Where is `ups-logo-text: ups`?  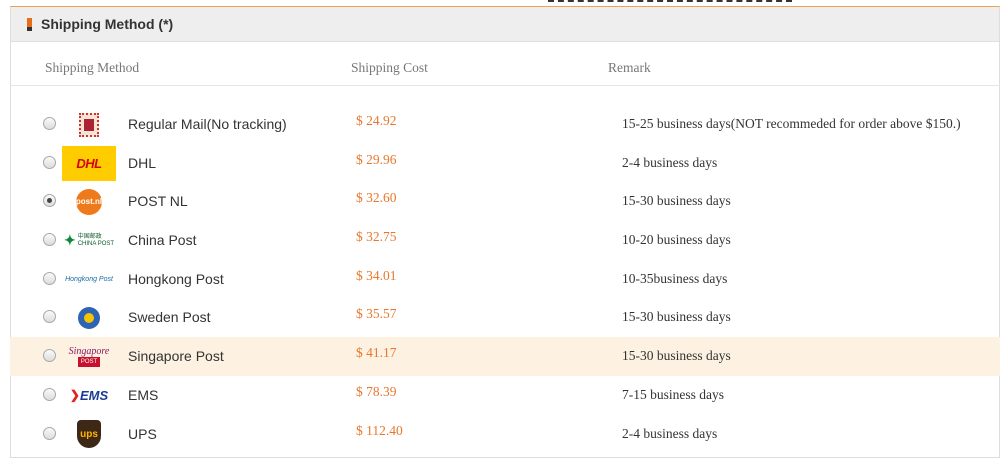
ups-logo-text: ups is located at coordinates (89, 434).